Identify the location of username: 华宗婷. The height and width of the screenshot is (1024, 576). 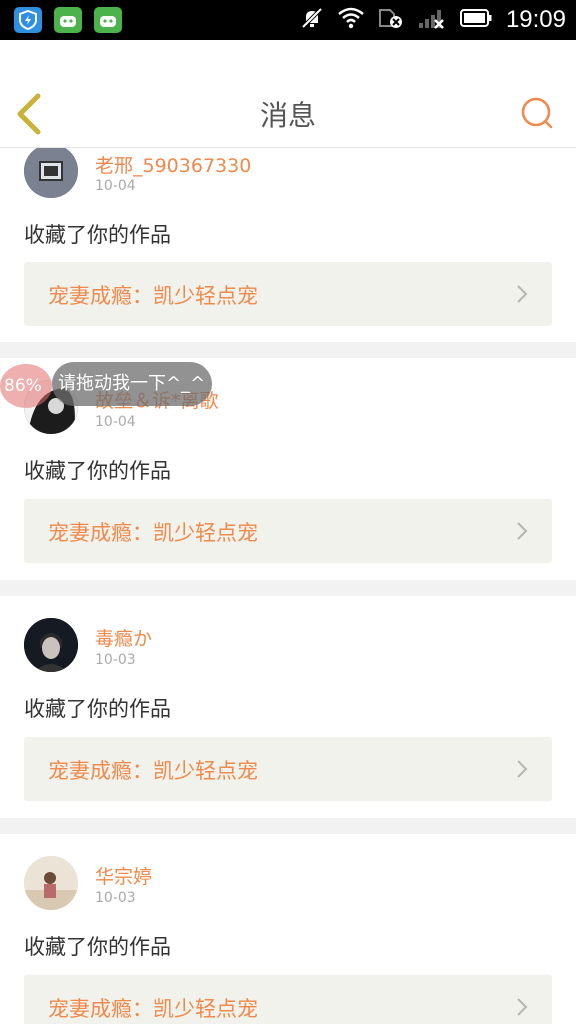
(123, 875).